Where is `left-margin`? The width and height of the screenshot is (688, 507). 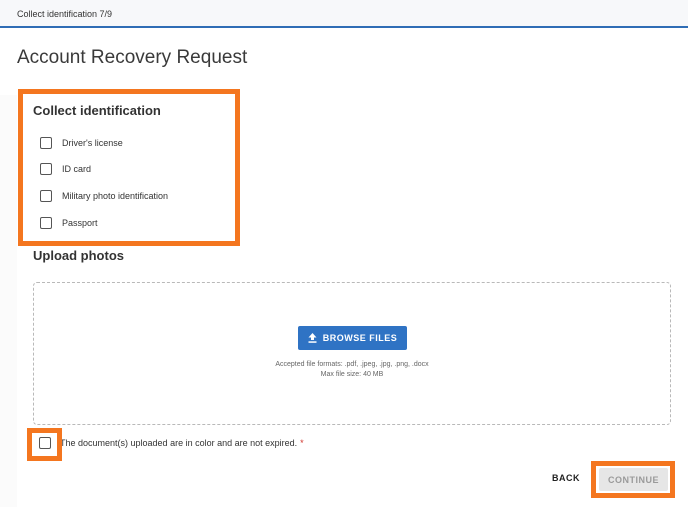 left-margin is located at coordinates (8, 301).